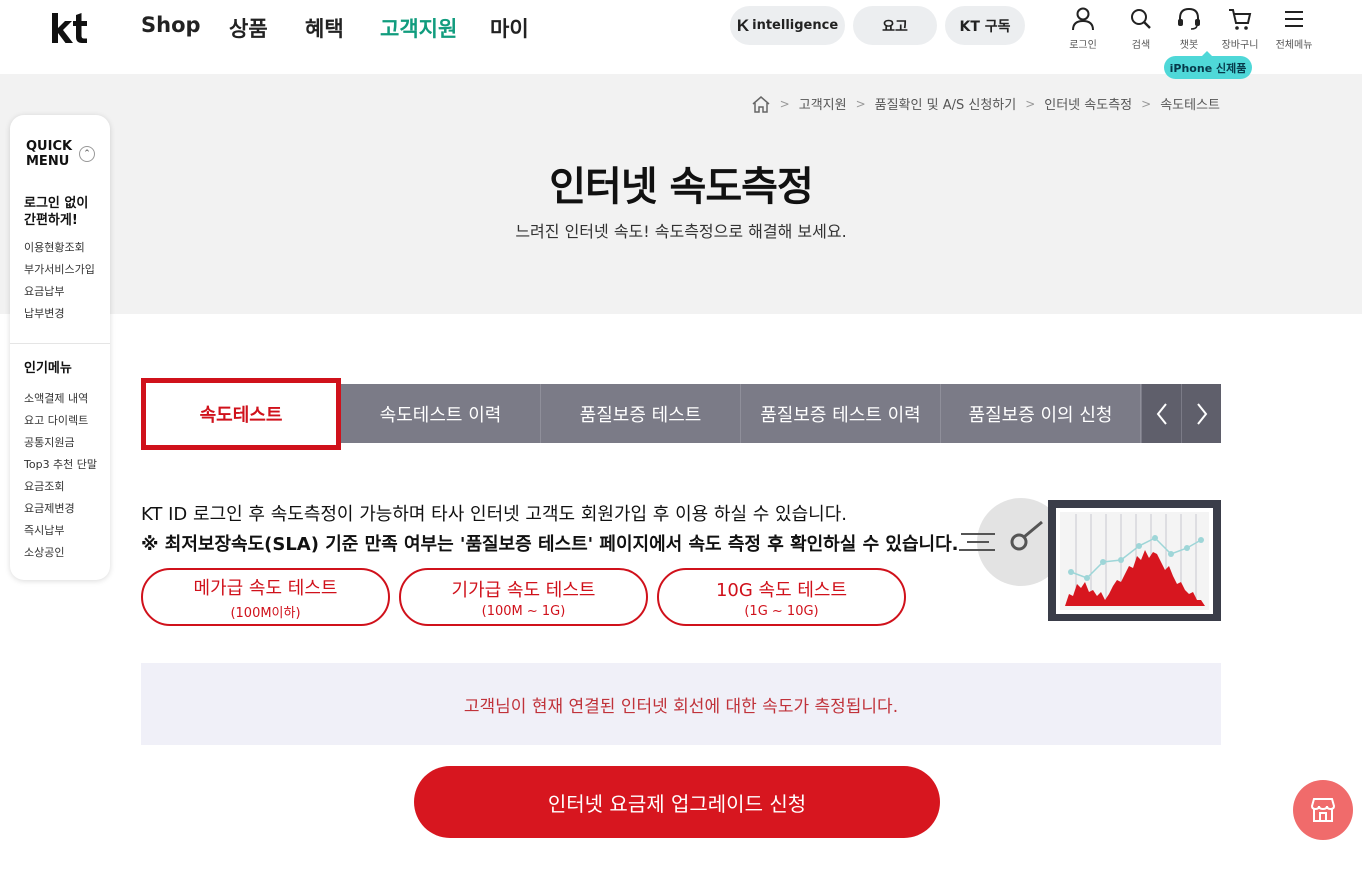 This screenshot has height=874, width=1362. Describe the element at coordinates (1294, 28) in the screenshot. I see `all-menu-button: 전체메뉴` at that location.